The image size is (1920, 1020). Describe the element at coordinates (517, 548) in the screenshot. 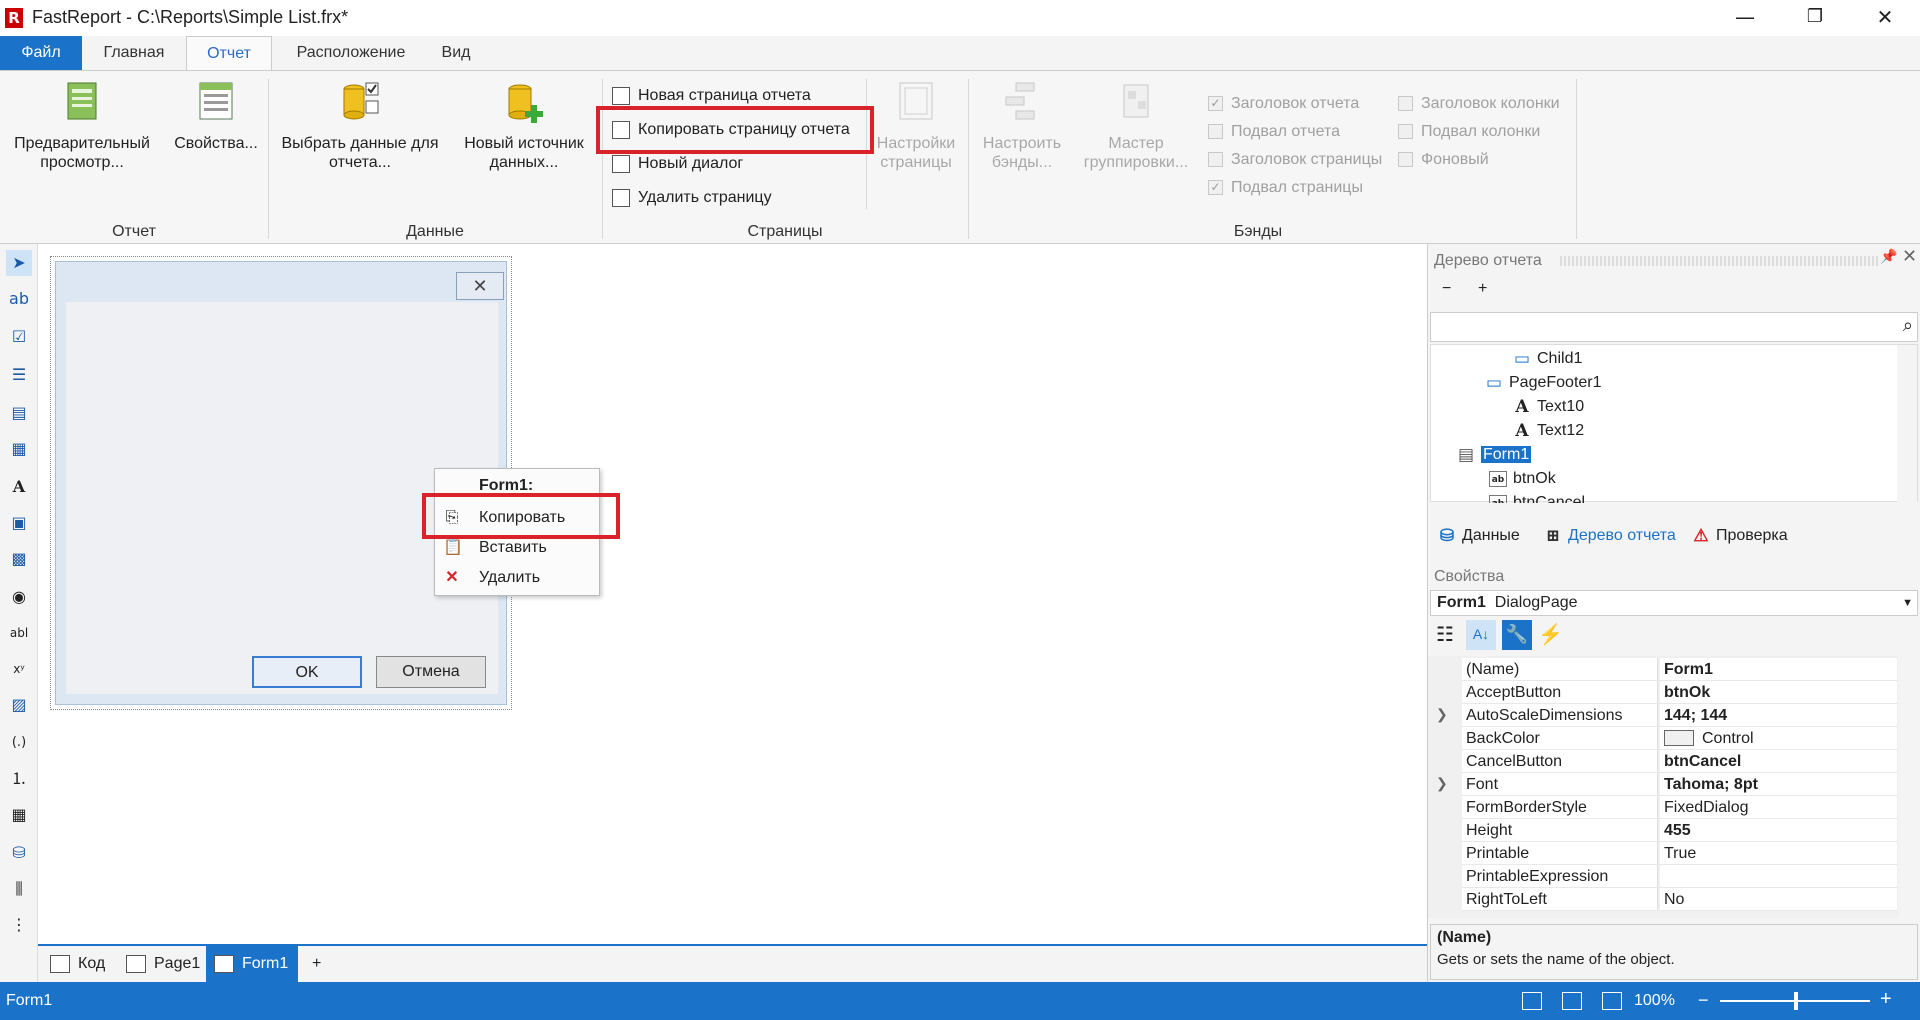

I see `context-paste-item: 📋 Вставить` at that location.